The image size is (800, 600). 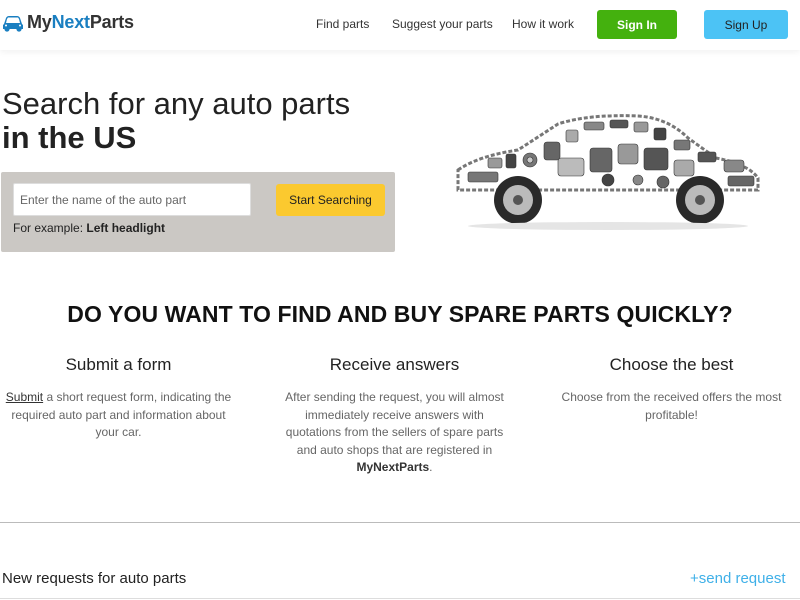 What do you see at coordinates (94, 578) in the screenshot?
I see `new-requests-heading: New requests for auto parts` at bounding box center [94, 578].